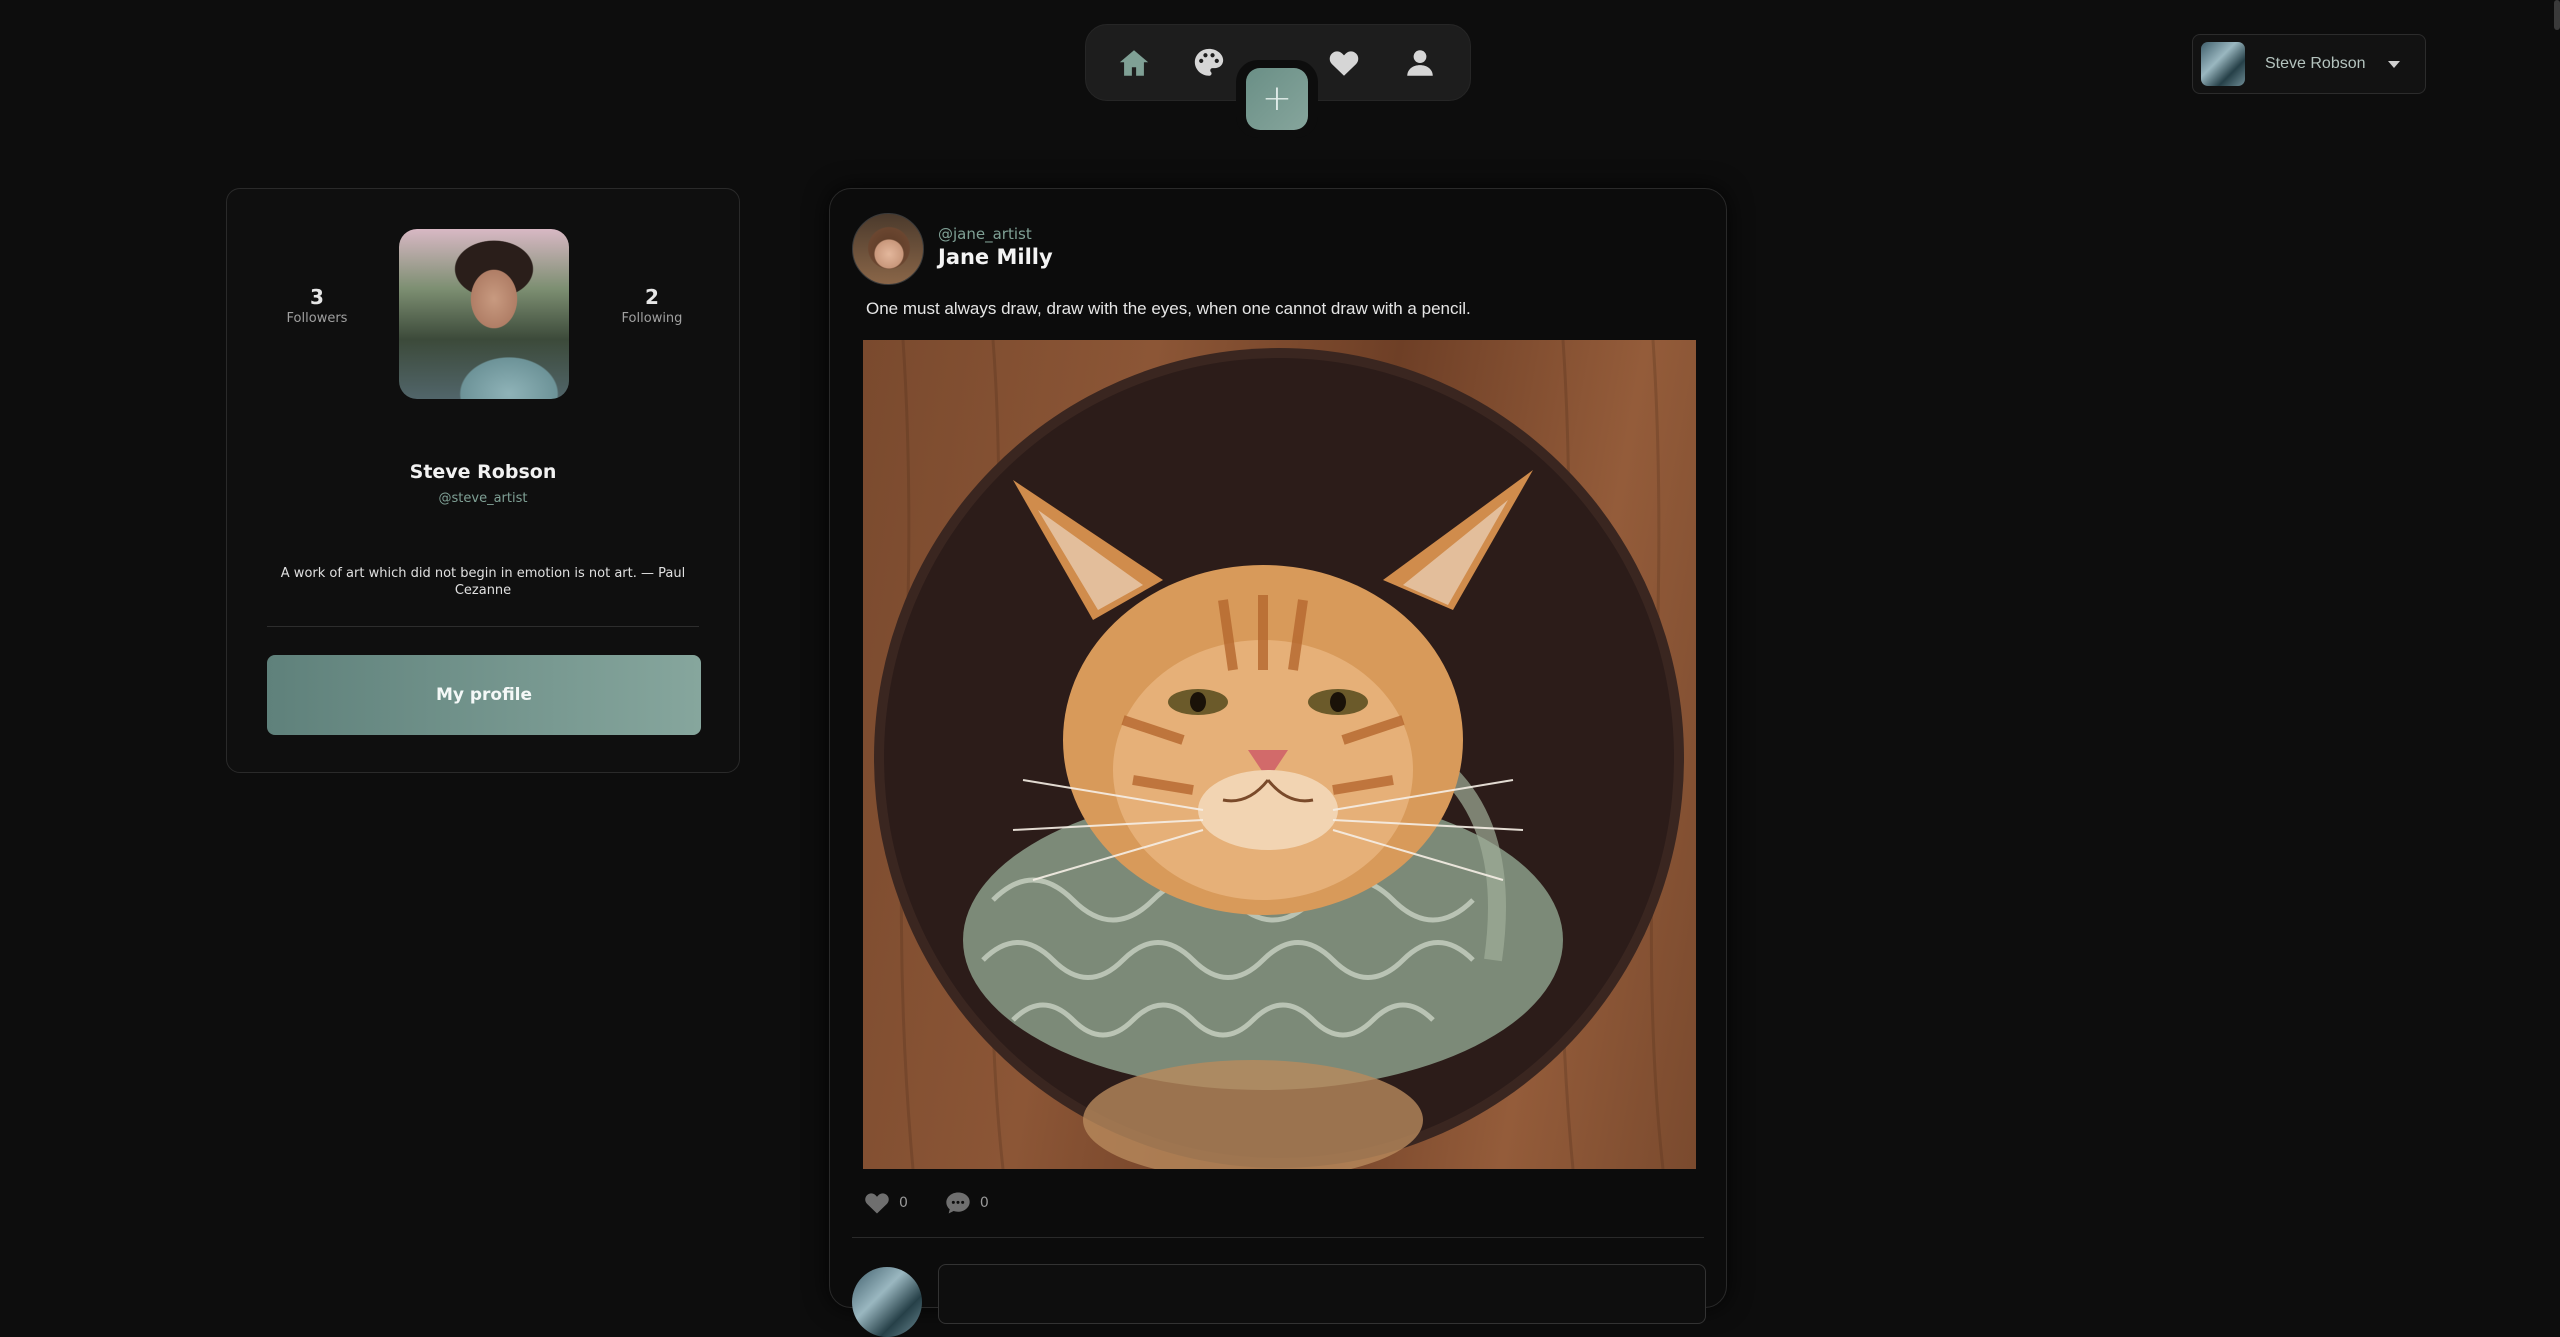 The width and height of the screenshot is (2560, 1337). I want to click on like-count: 0, so click(903, 1203).